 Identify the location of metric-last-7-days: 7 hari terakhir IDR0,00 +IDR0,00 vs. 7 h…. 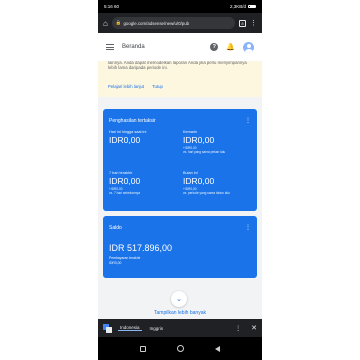
(144, 183).